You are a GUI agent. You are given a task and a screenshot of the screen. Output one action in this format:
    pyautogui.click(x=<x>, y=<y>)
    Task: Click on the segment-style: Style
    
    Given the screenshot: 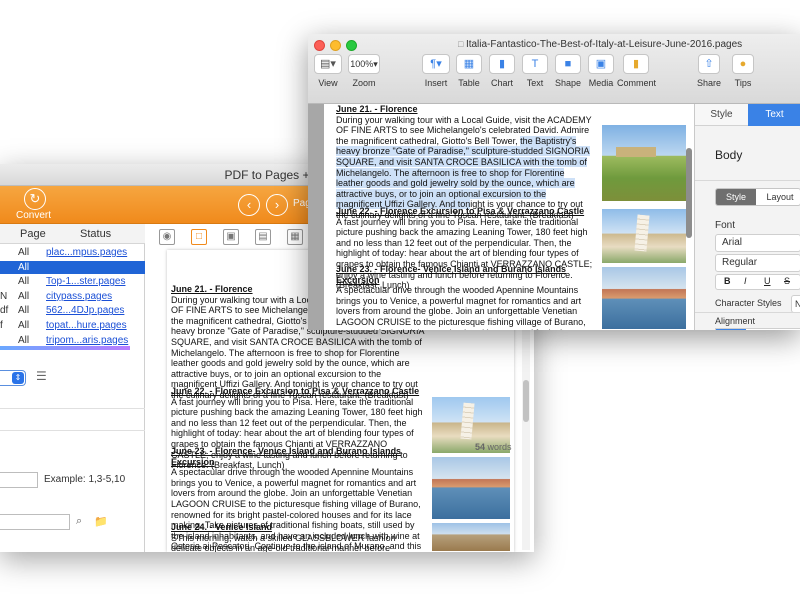 What is the action you would take?
    pyautogui.click(x=736, y=197)
    